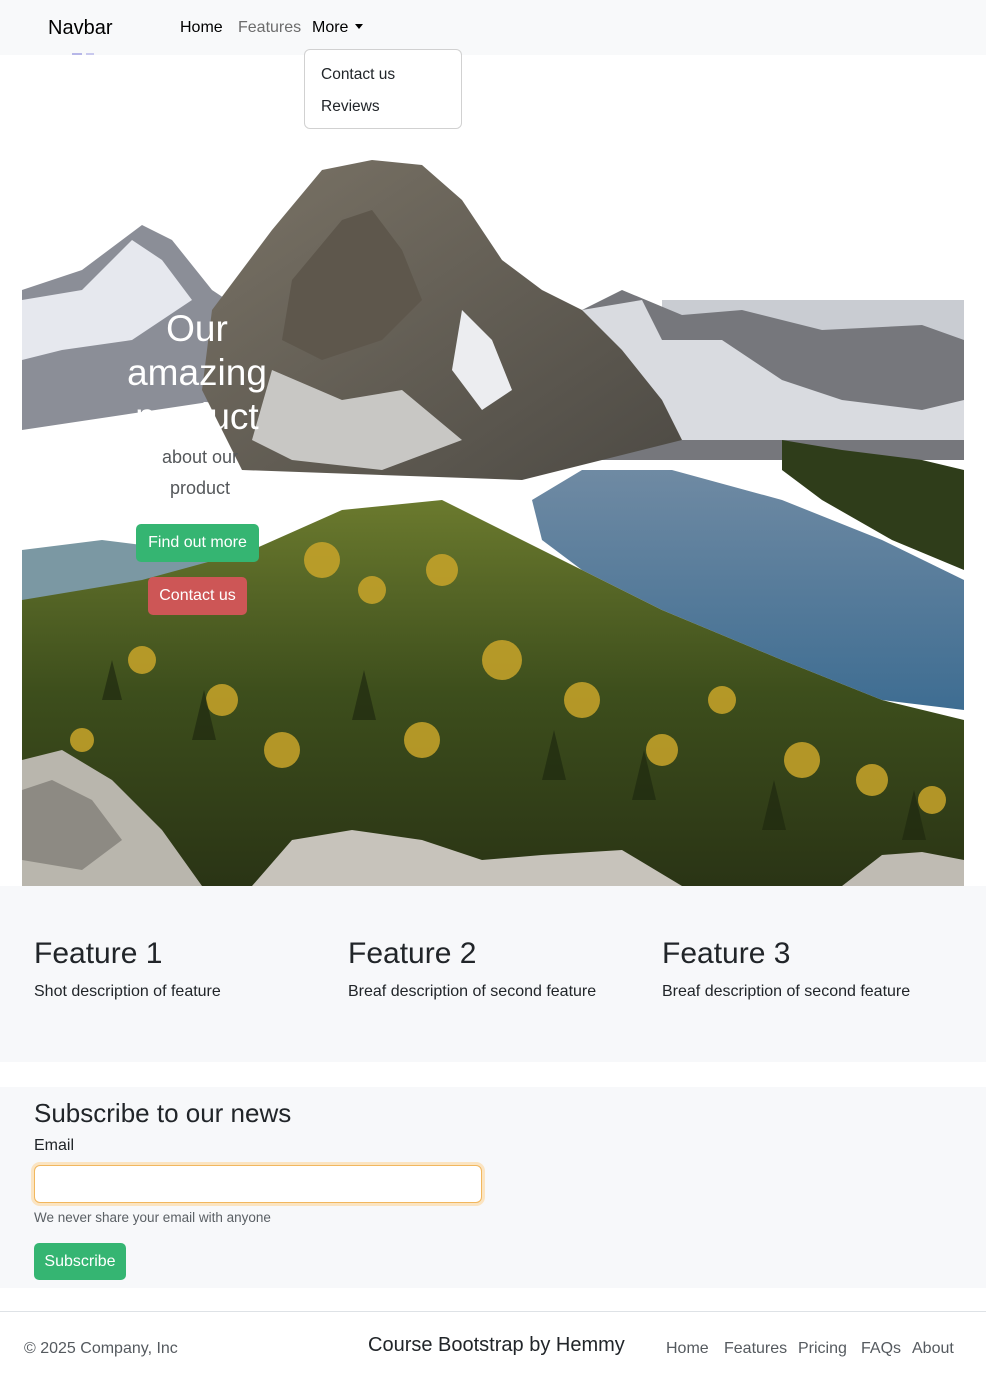 The height and width of the screenshot is (1385, 986). Describe the element at coordinates (152, 1217) in the screenshot. I see `email-help-text: We never share your email with anyone` at that location.